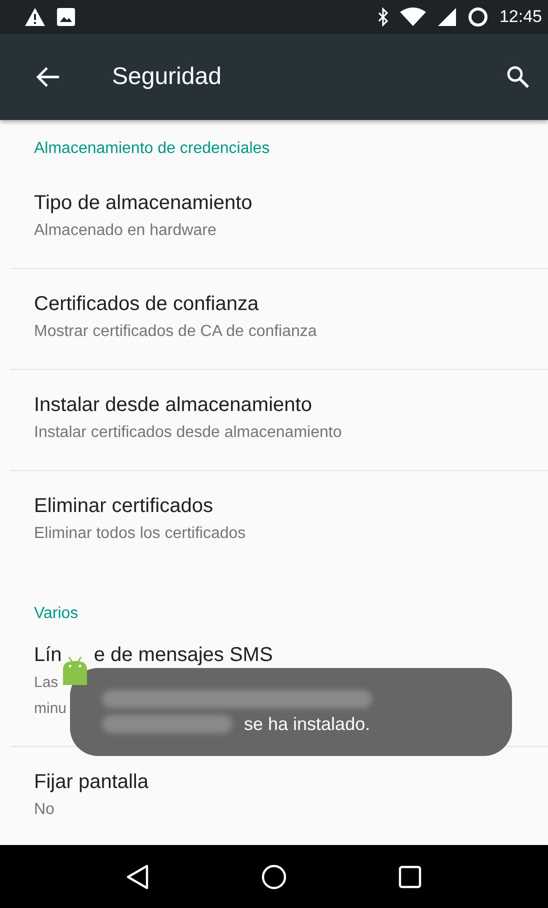 Image resolution: width=548 pixels, height=908 pixels. Describe the element at coordinates (478, 17) in the screenshot. I see `battery-ring-icon` at that location.